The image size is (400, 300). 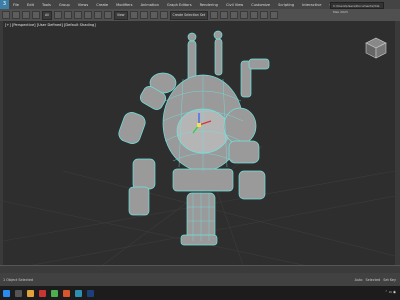 What do you see at coordinates (163, 15) in the screenshot?
I see `percent-snap-icon` at bounding box center [163, 15].